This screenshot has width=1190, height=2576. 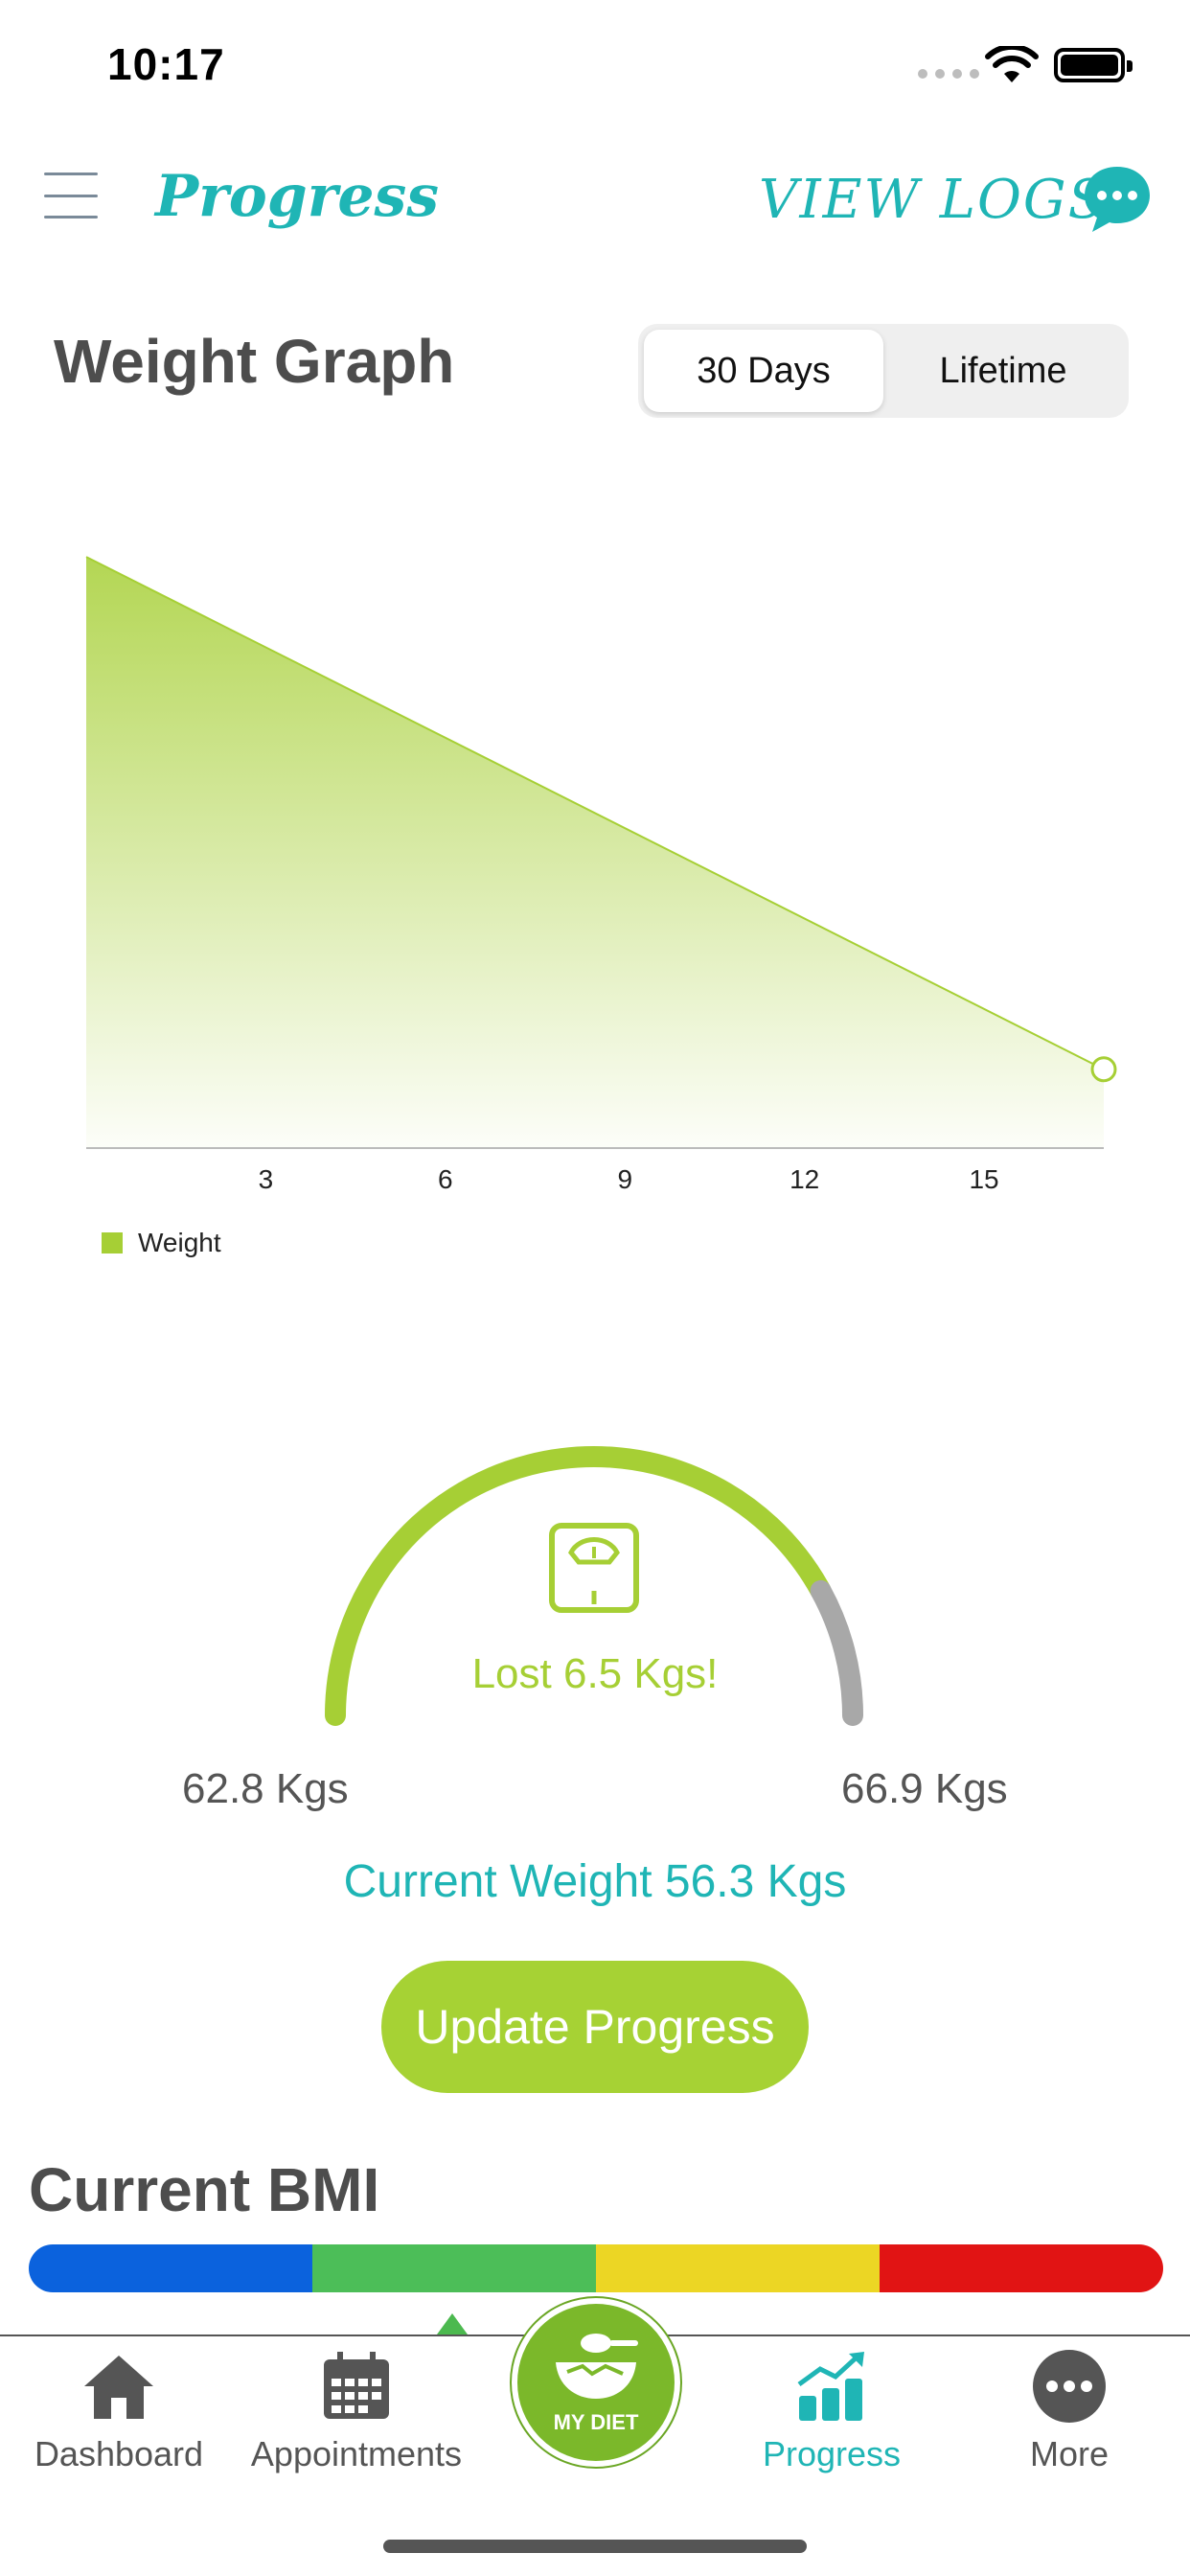 I want to click on segment-lifetime: Lifetime, so click(x=1003, y=371).